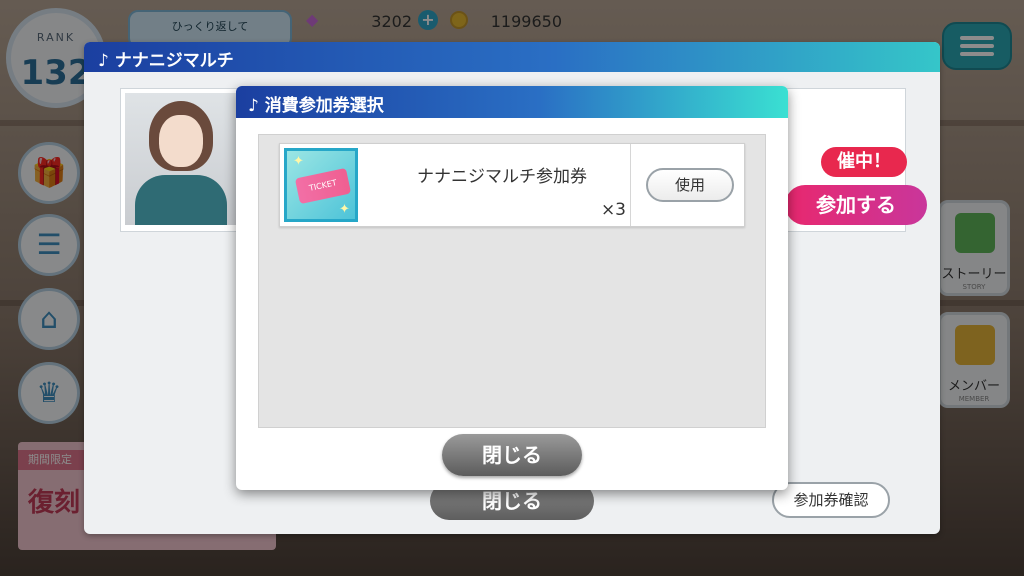 This screenshot has height=576, width=1024. I want to click on photo-face, so click(181, 141).